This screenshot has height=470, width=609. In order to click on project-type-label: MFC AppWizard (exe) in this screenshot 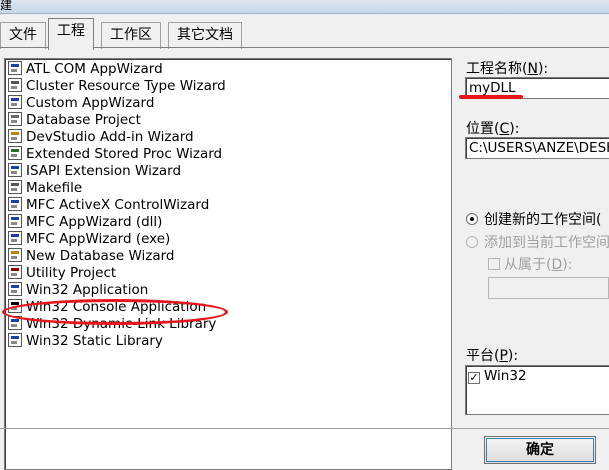, I will do `click(98, 239)`.